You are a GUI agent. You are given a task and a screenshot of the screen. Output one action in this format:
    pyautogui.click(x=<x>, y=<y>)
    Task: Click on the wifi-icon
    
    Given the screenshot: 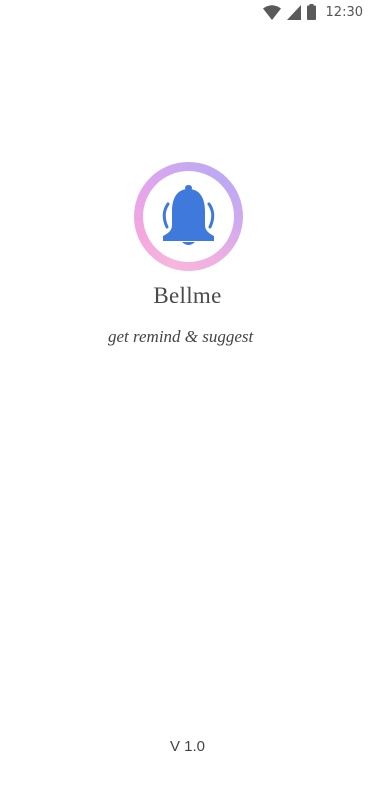 What is the action you would take?
    pyautogui.click(x=271, y=12)
    